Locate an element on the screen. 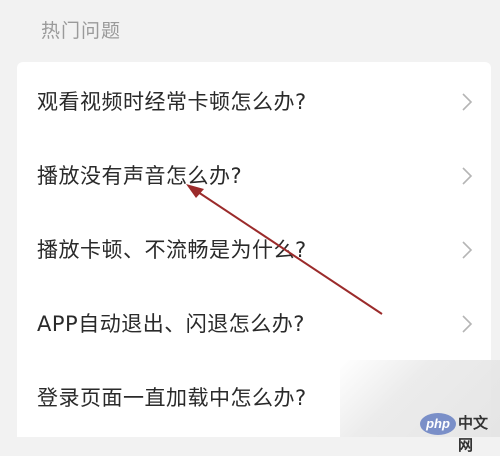  section-title: 热门问题 is located at coordinates (81, 31).